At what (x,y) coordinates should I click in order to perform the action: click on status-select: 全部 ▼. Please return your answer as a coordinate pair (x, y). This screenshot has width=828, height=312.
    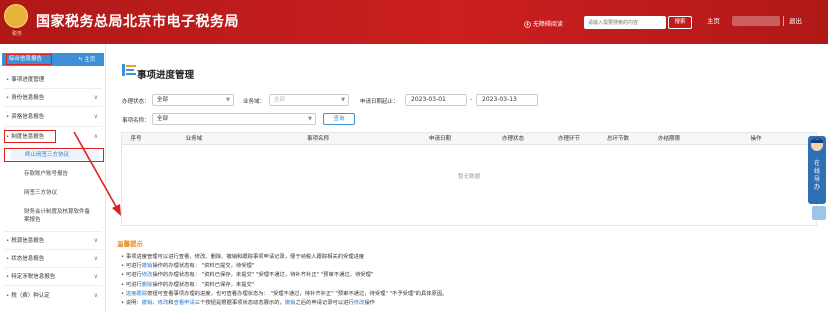
    Looking at the image, I should click on (193, 100).